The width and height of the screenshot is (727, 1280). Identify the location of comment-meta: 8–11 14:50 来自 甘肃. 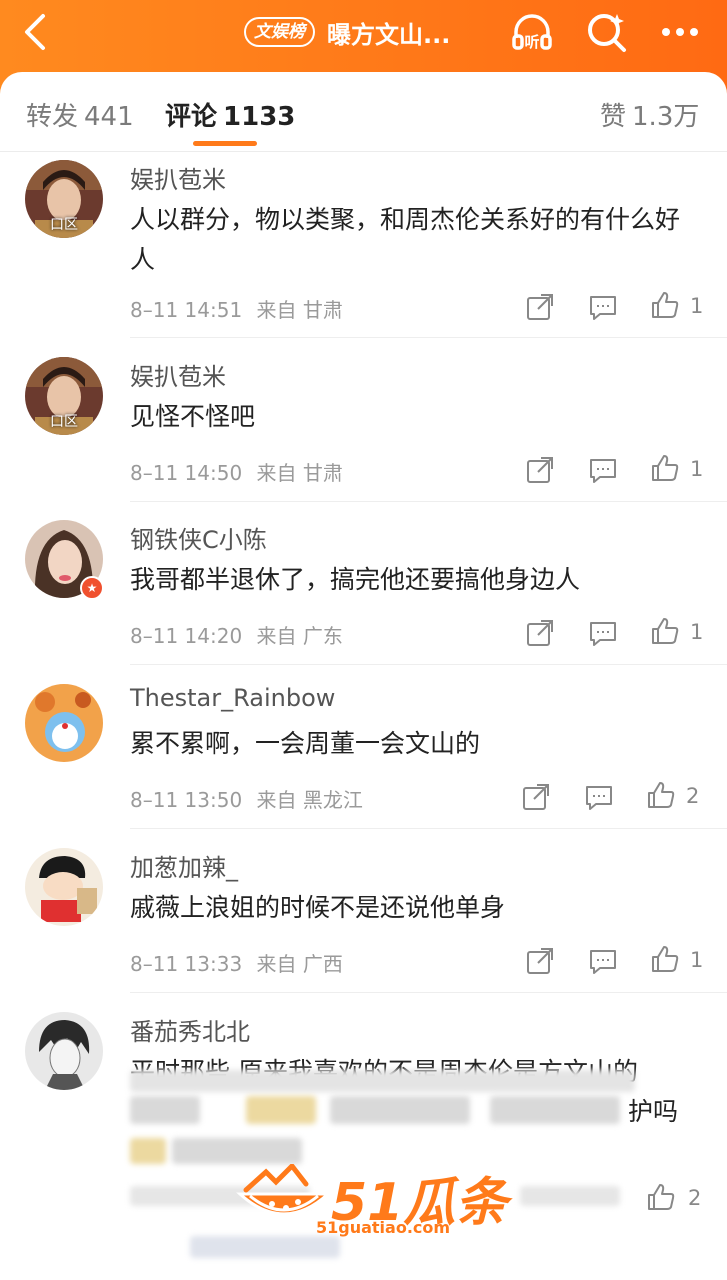
(236, 471).